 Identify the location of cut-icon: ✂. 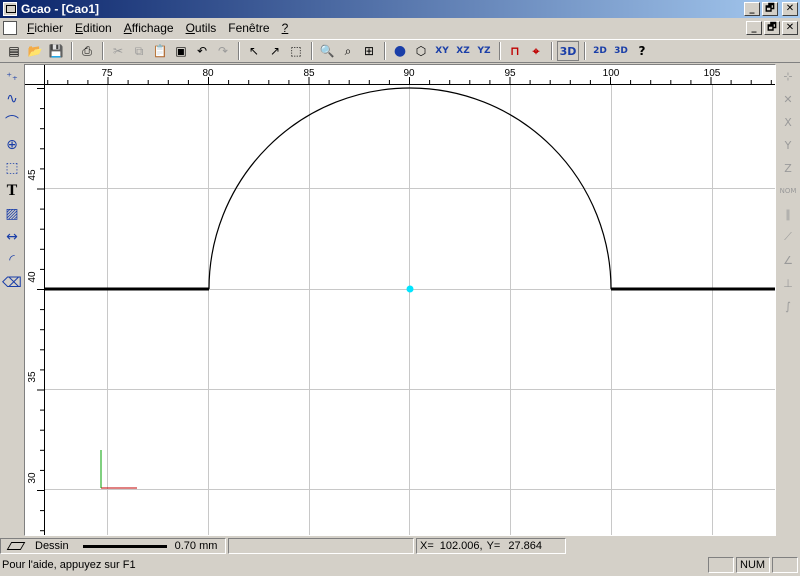
(118, 51).